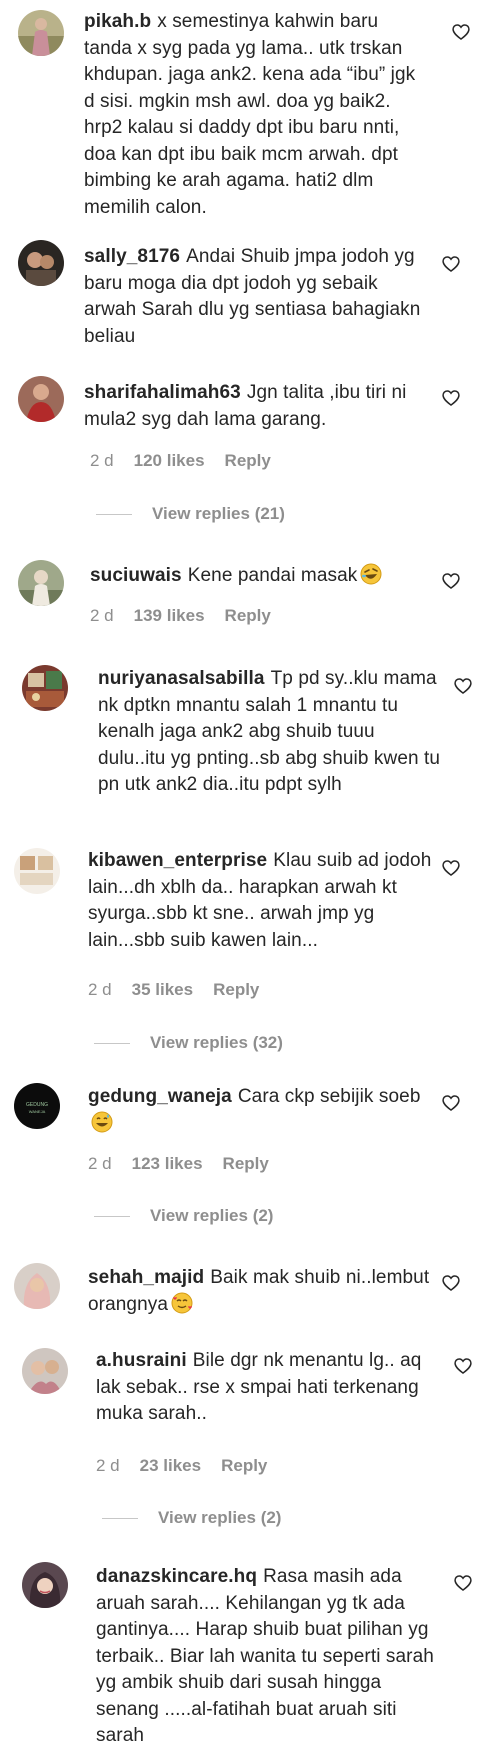  I want to click on comment-meta: 2 d 120 likes Reply, so click(190, 461).